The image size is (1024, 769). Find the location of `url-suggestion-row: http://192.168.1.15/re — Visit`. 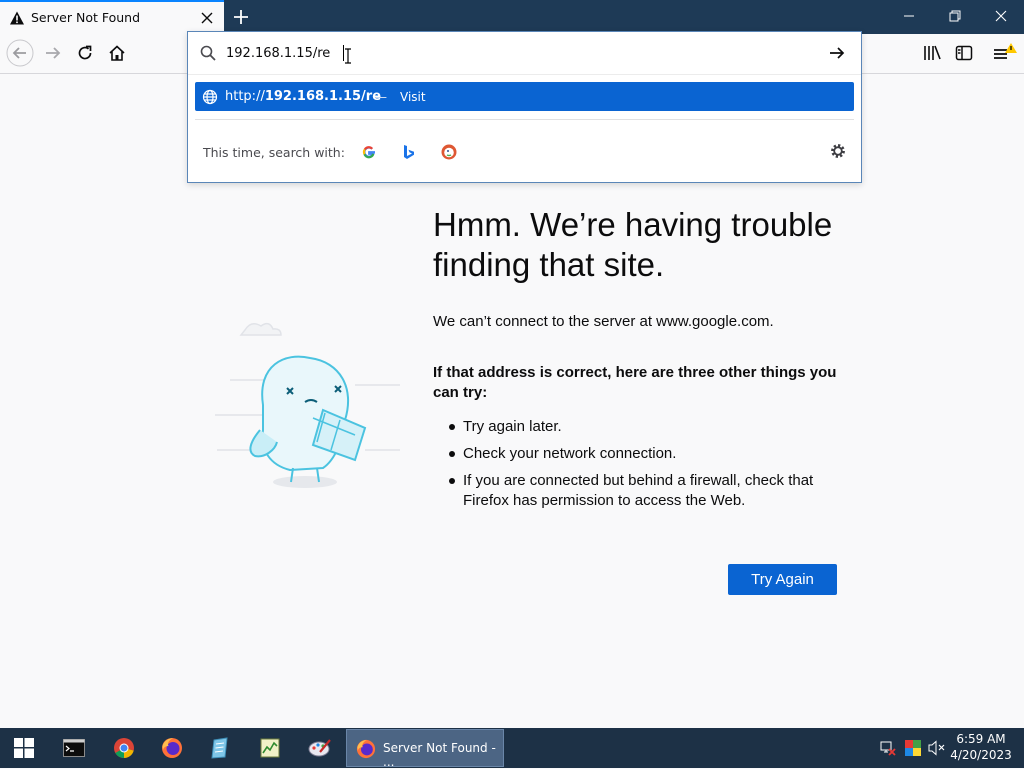

url-suggestion-row: http://192.168.1.15/re — Visit is located at coordinates (524, 96).